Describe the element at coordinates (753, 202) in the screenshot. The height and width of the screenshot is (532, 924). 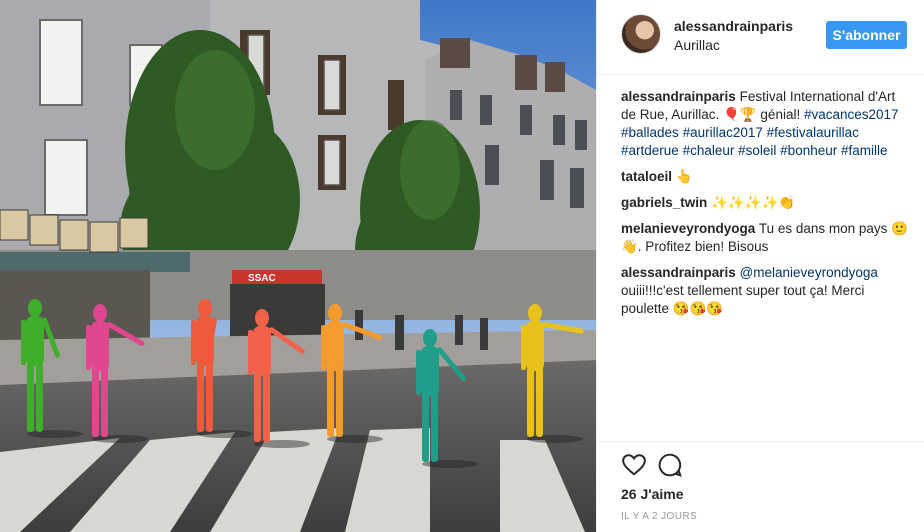
I see `comment-text: ✨✨✨✨👏` at that location.